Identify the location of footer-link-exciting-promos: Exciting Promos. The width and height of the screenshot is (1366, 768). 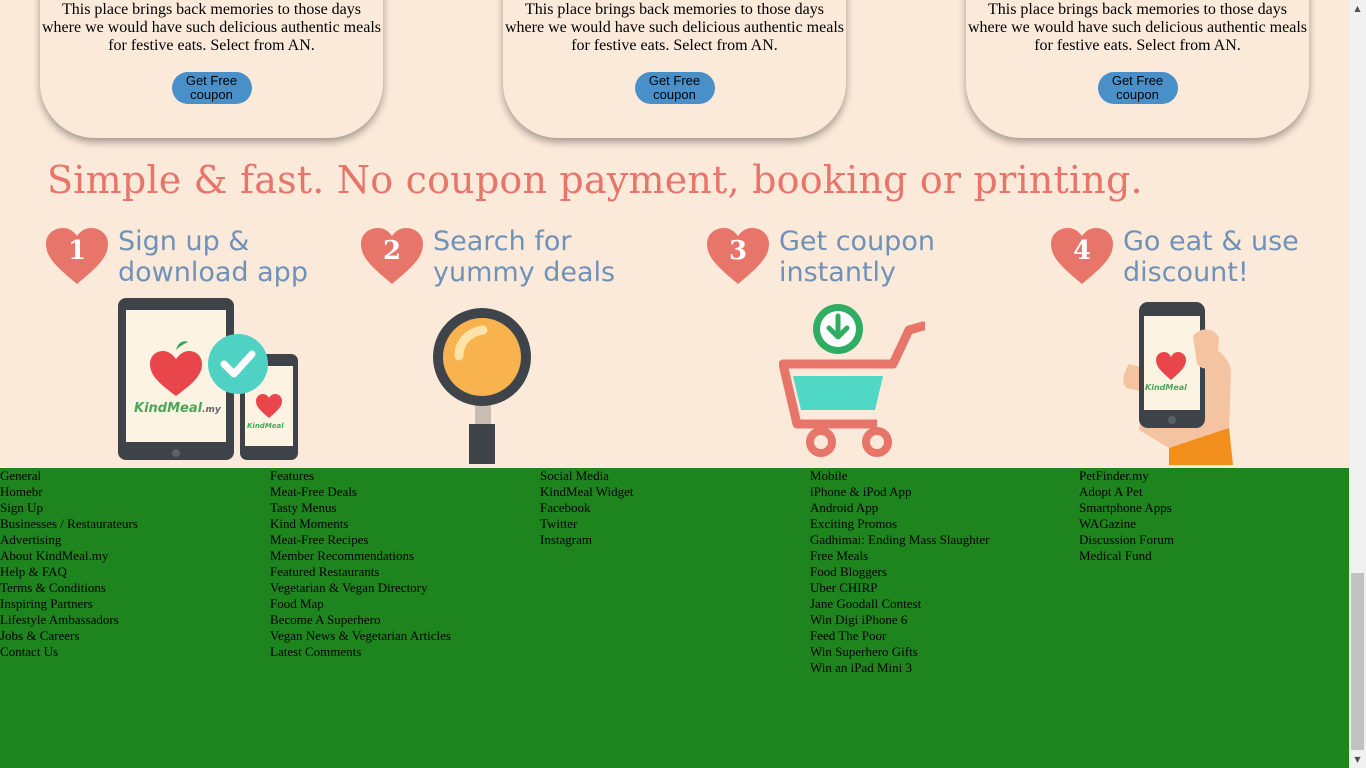
(899, 524).